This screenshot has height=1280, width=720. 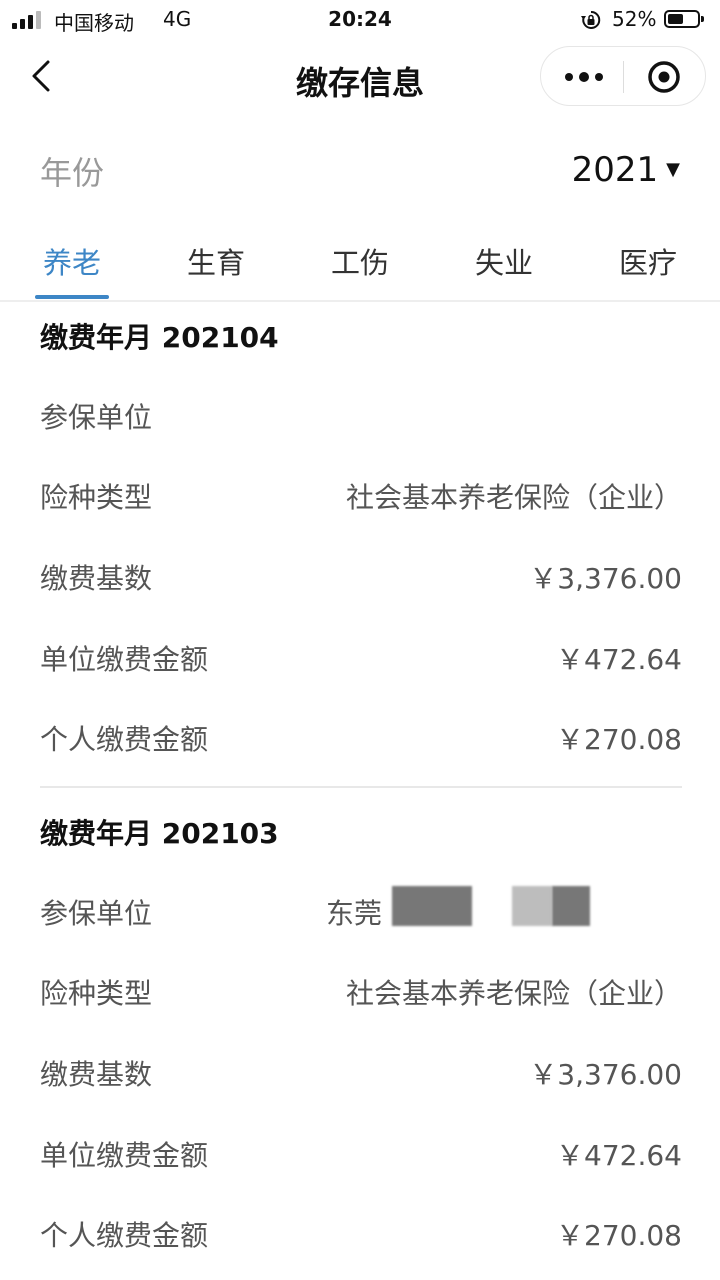 I want to click on more-icon, so click(x=584, y=76).